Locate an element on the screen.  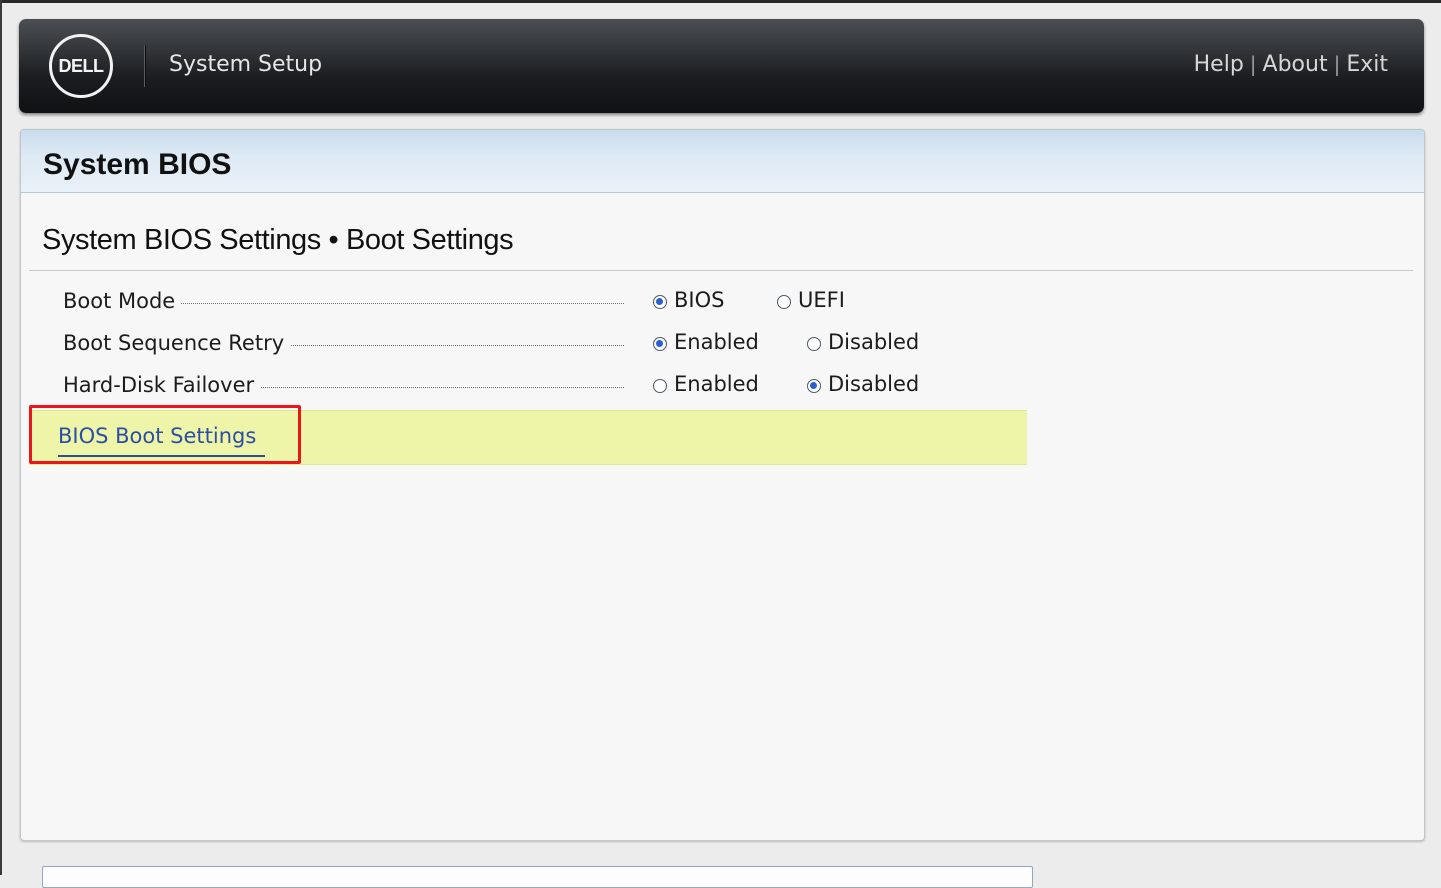
header-bar: DELL System Setup Help | About | Exit is located at coordinates (721, 66).